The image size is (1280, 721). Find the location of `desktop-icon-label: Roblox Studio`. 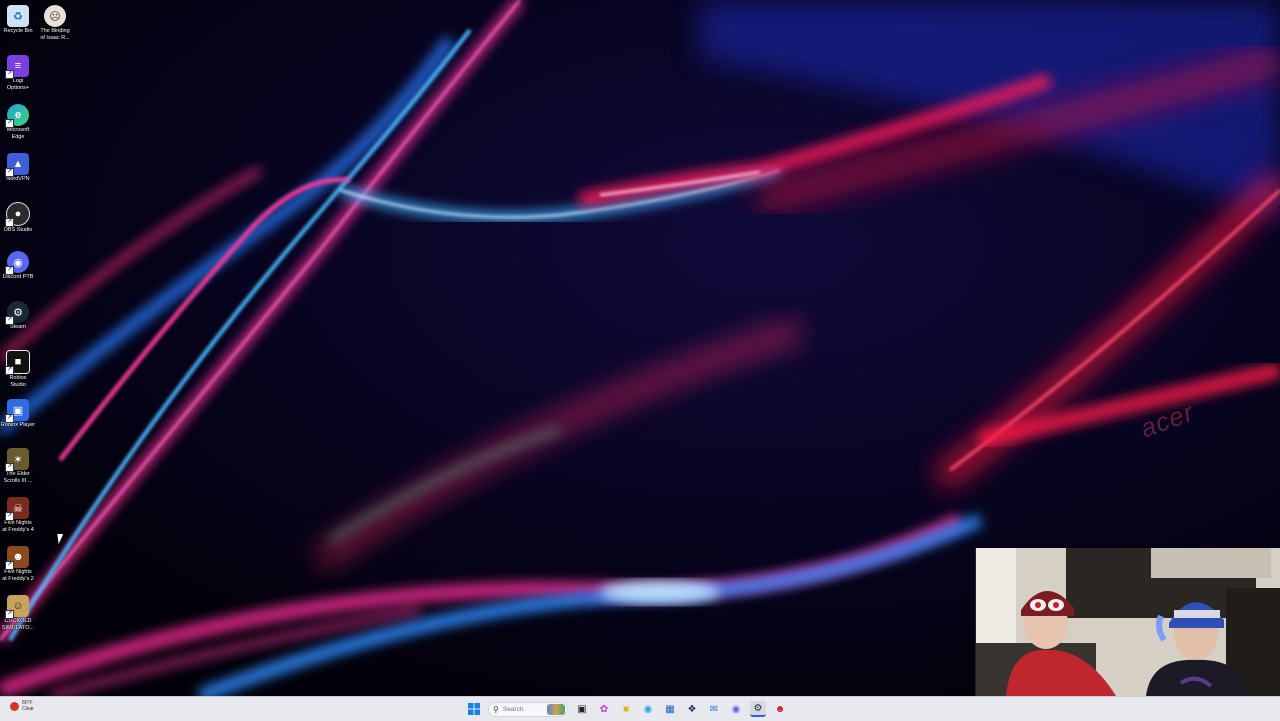

desktop-icon-label: Roblox Studio is located at coordinates (18, 381).